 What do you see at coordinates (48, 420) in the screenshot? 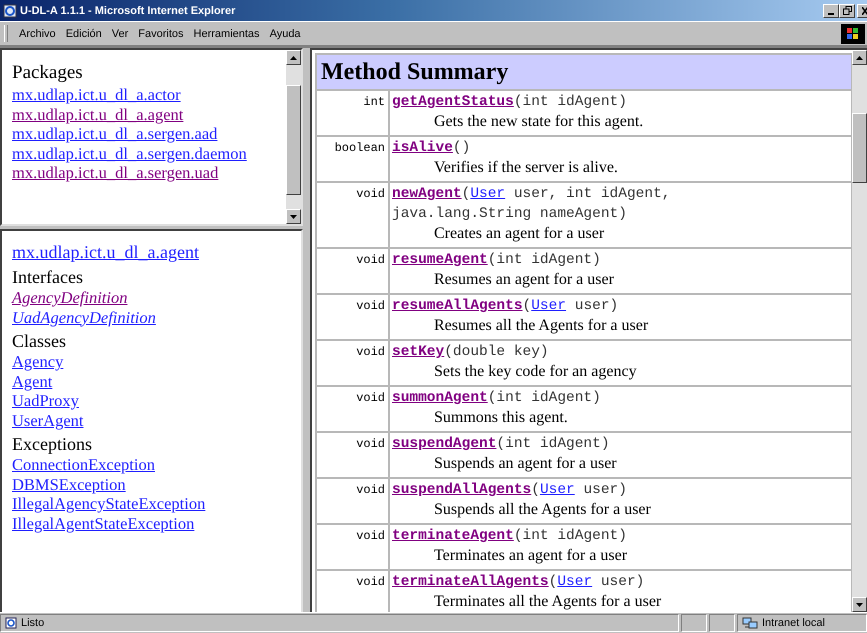
I see `type-link: UserAgent` at bounding box center [48, 420].